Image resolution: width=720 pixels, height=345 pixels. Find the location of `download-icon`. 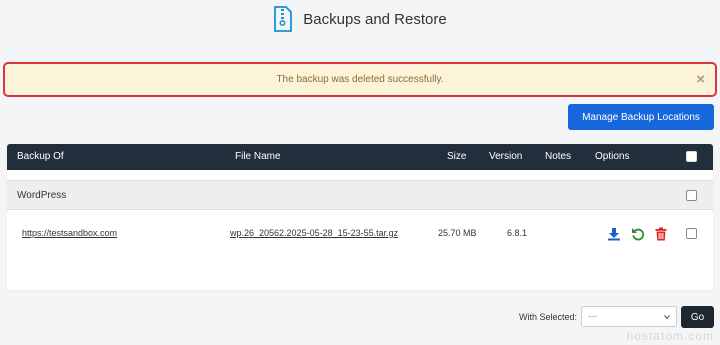

download-icon is located at coordinates (614, 234).